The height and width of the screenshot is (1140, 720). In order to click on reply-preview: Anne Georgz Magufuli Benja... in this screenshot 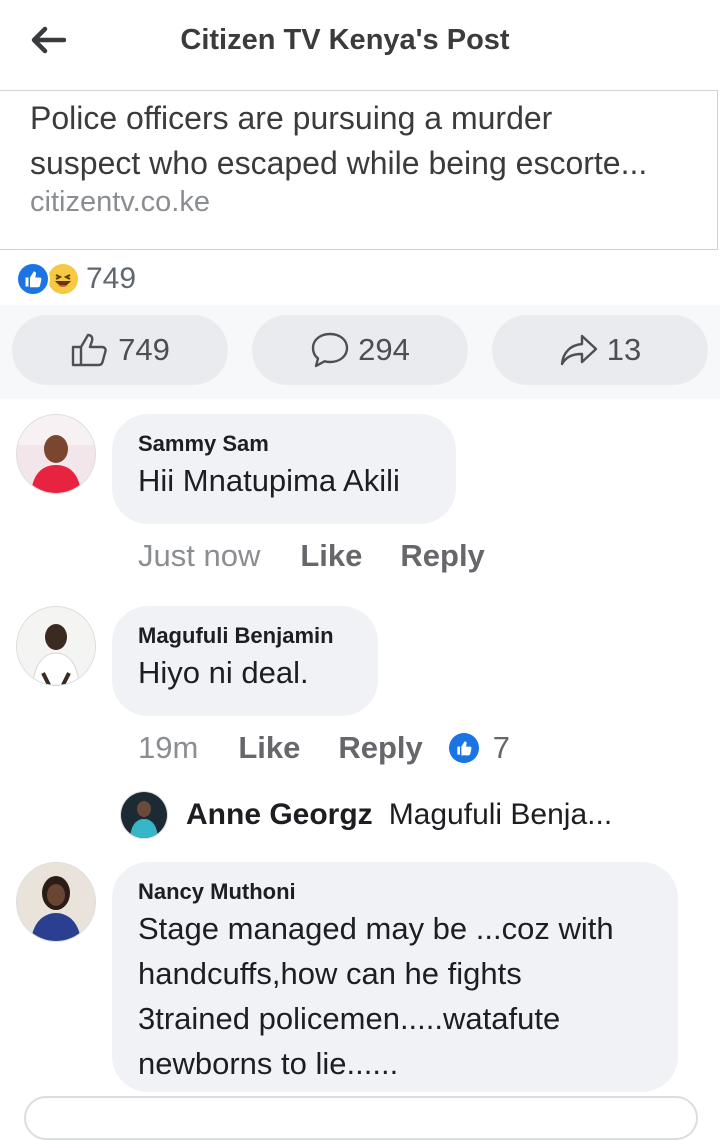, I will do `click(366, 815)`.